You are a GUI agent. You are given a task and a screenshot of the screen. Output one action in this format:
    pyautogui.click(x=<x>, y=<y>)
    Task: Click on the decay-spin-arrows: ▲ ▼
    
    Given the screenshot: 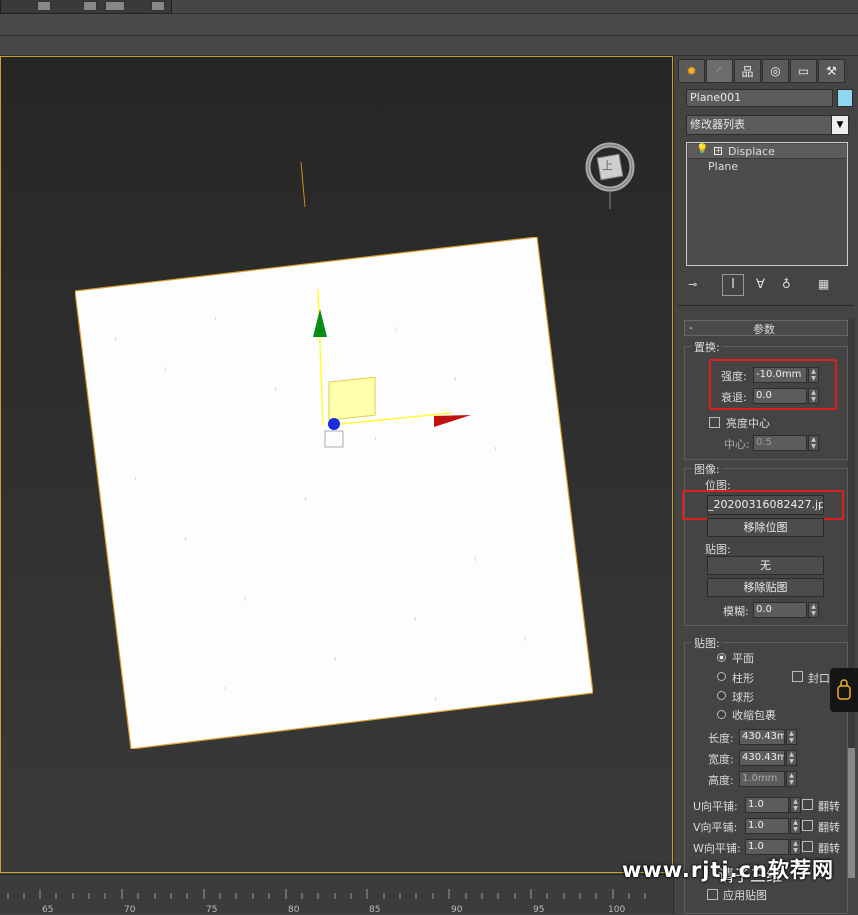 What is the action you would take?
    pyautogui.click(x=813, y=396)
    